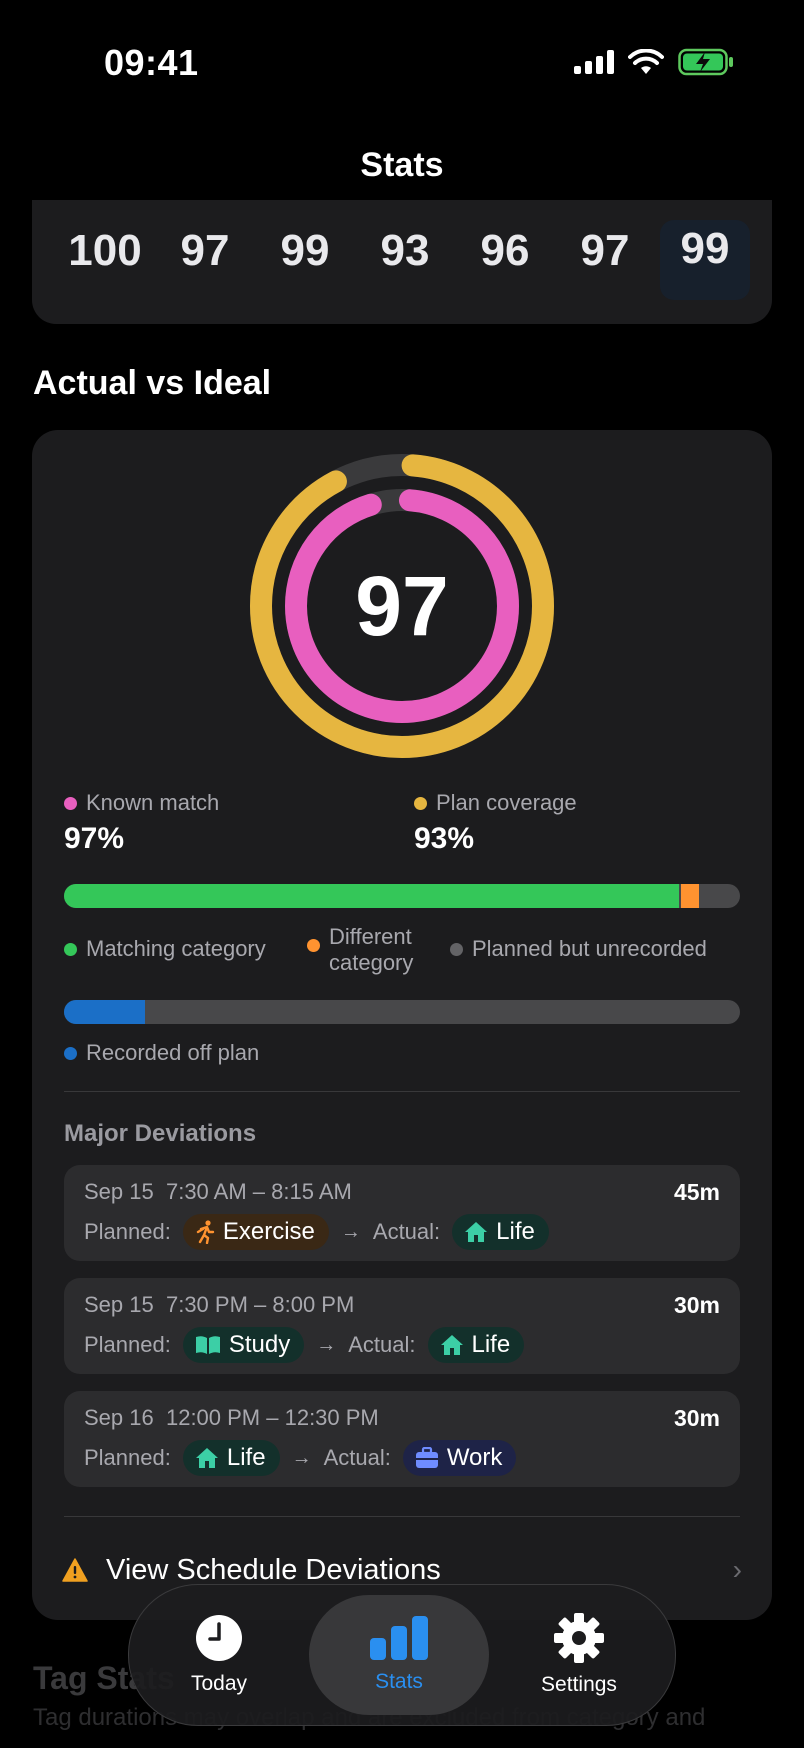 The image size is (804, 1748). I want to click on deviation-detail: Planned: Exercise → Actual: Life, so click(316, 1232).